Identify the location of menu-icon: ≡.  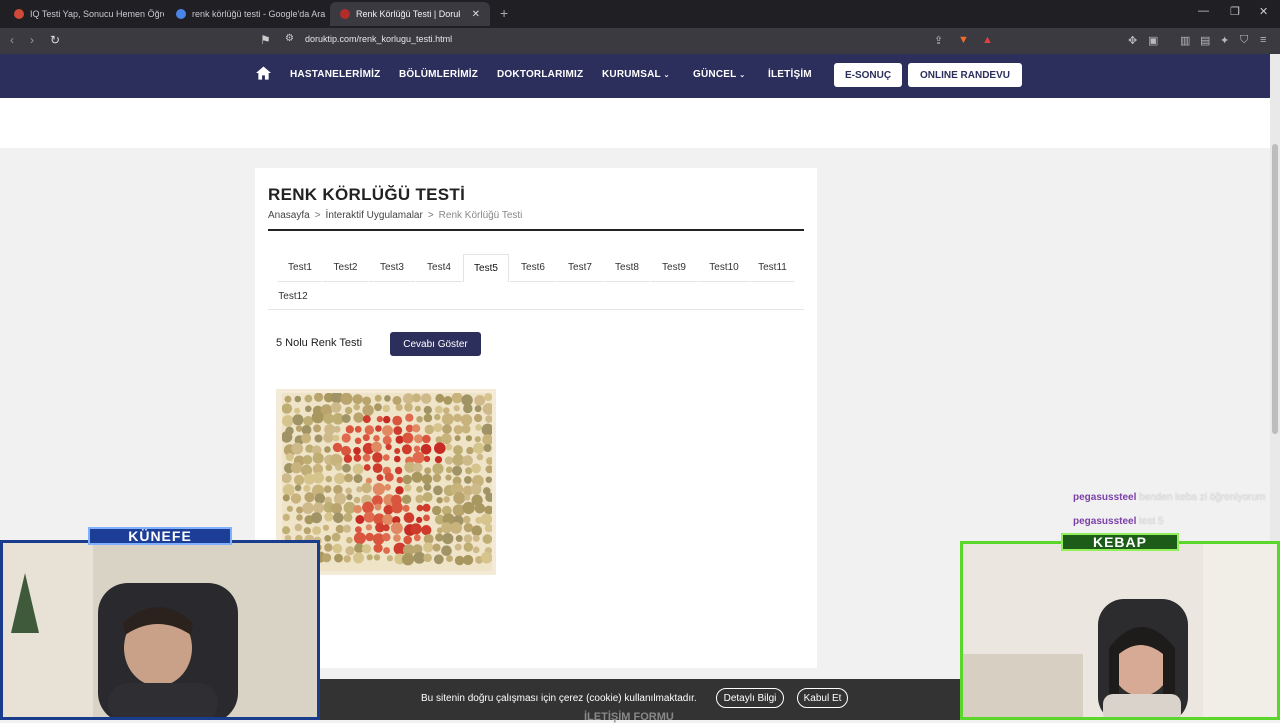
(1263, 40).